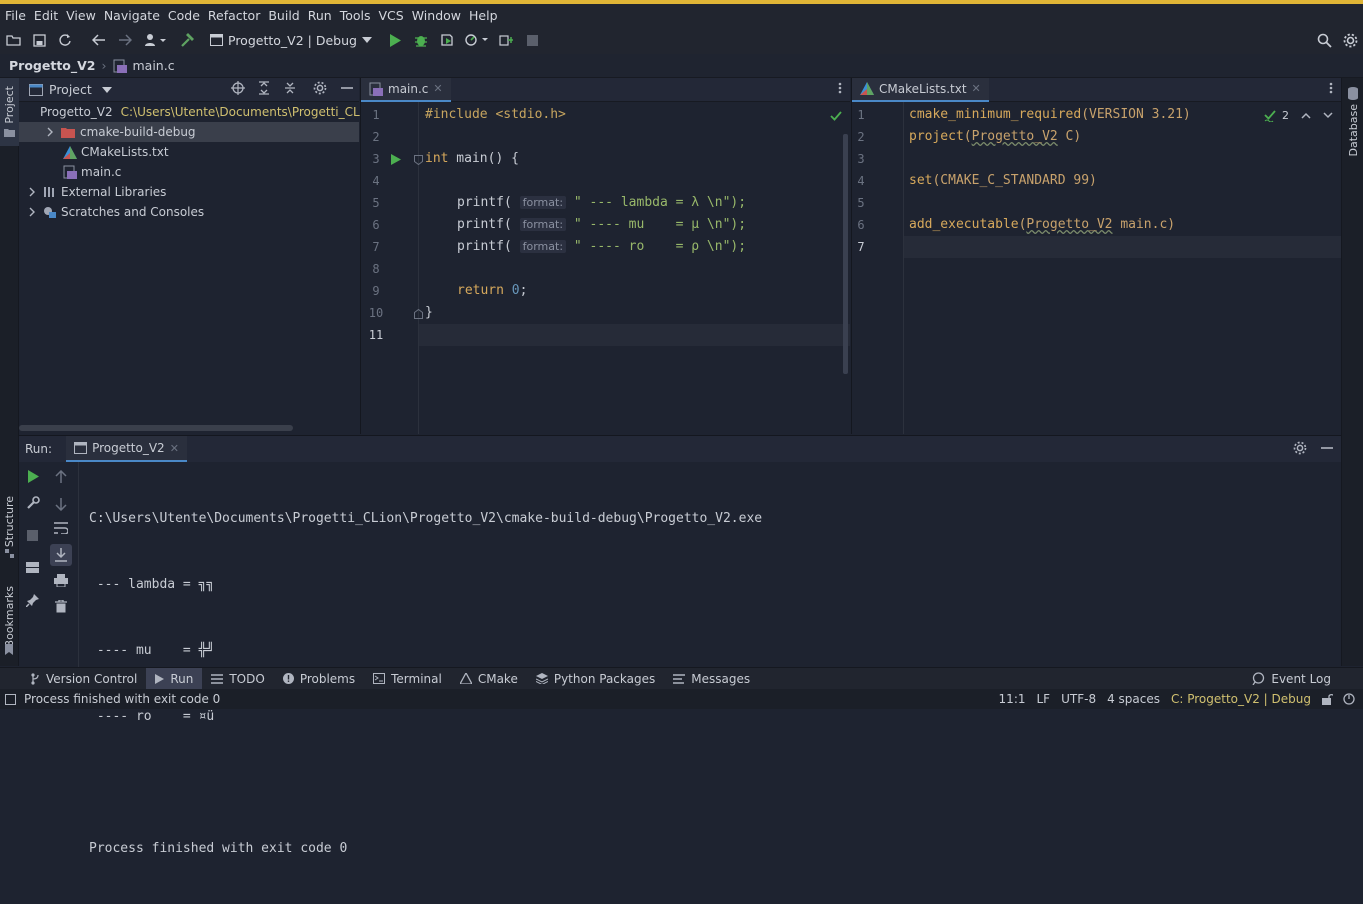 Image resolution: width=1363 pixels, height=904 pixels. I want to click on trash-icon, so click(61, 607).